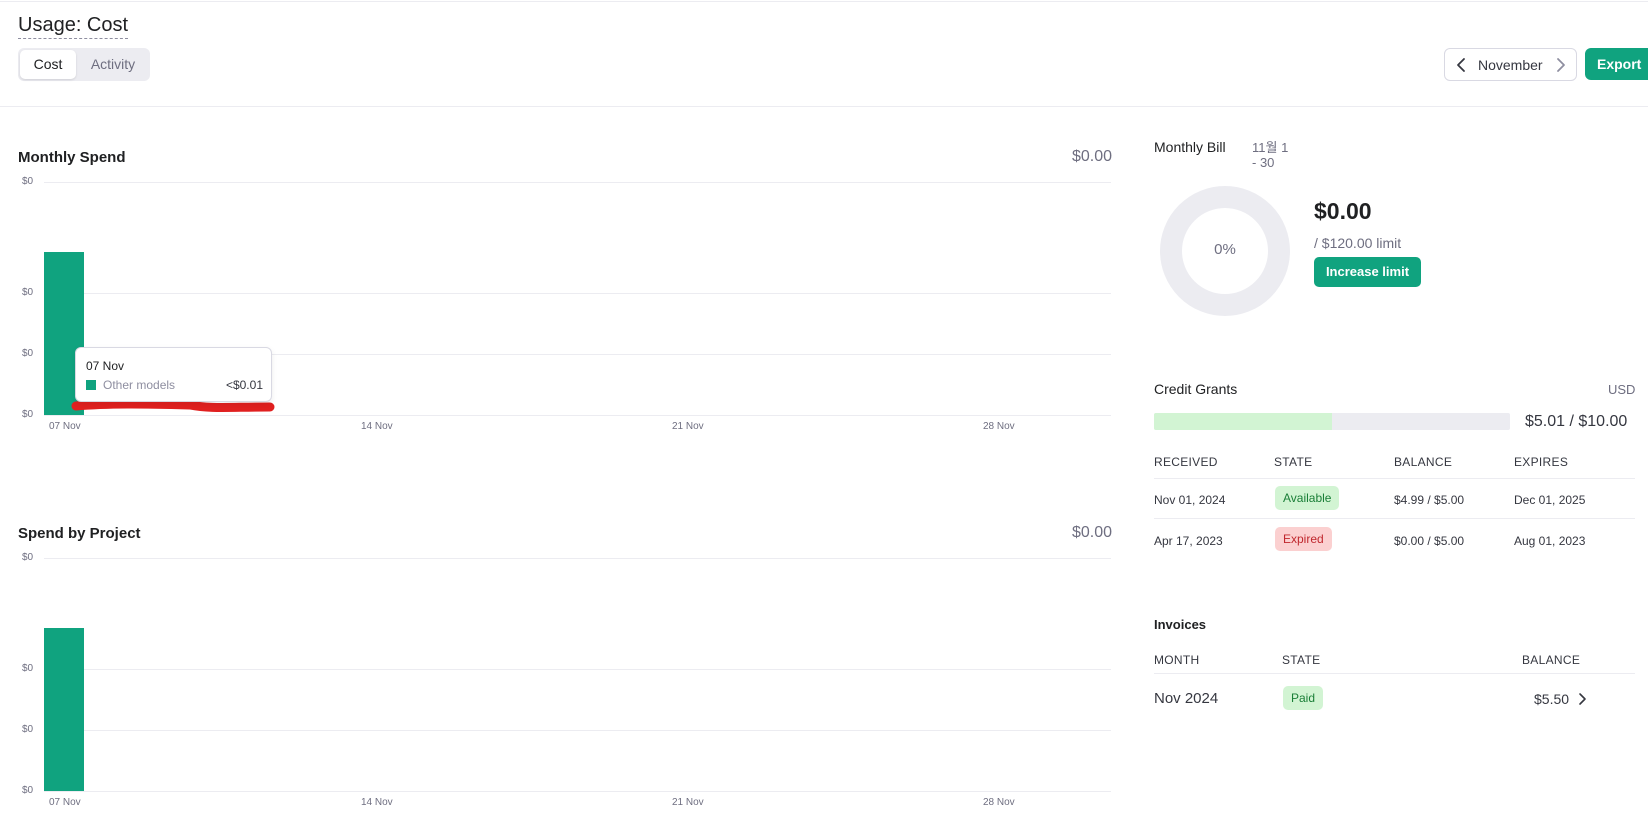 This screenshot has height=839, width=1648. Describe the element at coordinates (73, 26) in the screenshot. I see `page-title: Usage: Cost` at that location.